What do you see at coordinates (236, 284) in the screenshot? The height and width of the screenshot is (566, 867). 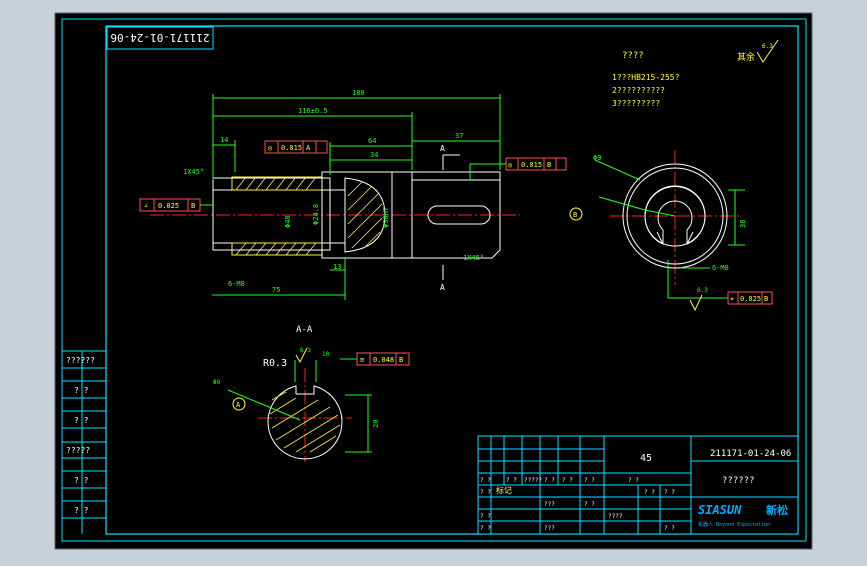 I see `dim-thread: 6-M8` at bounding box center [236, 284].